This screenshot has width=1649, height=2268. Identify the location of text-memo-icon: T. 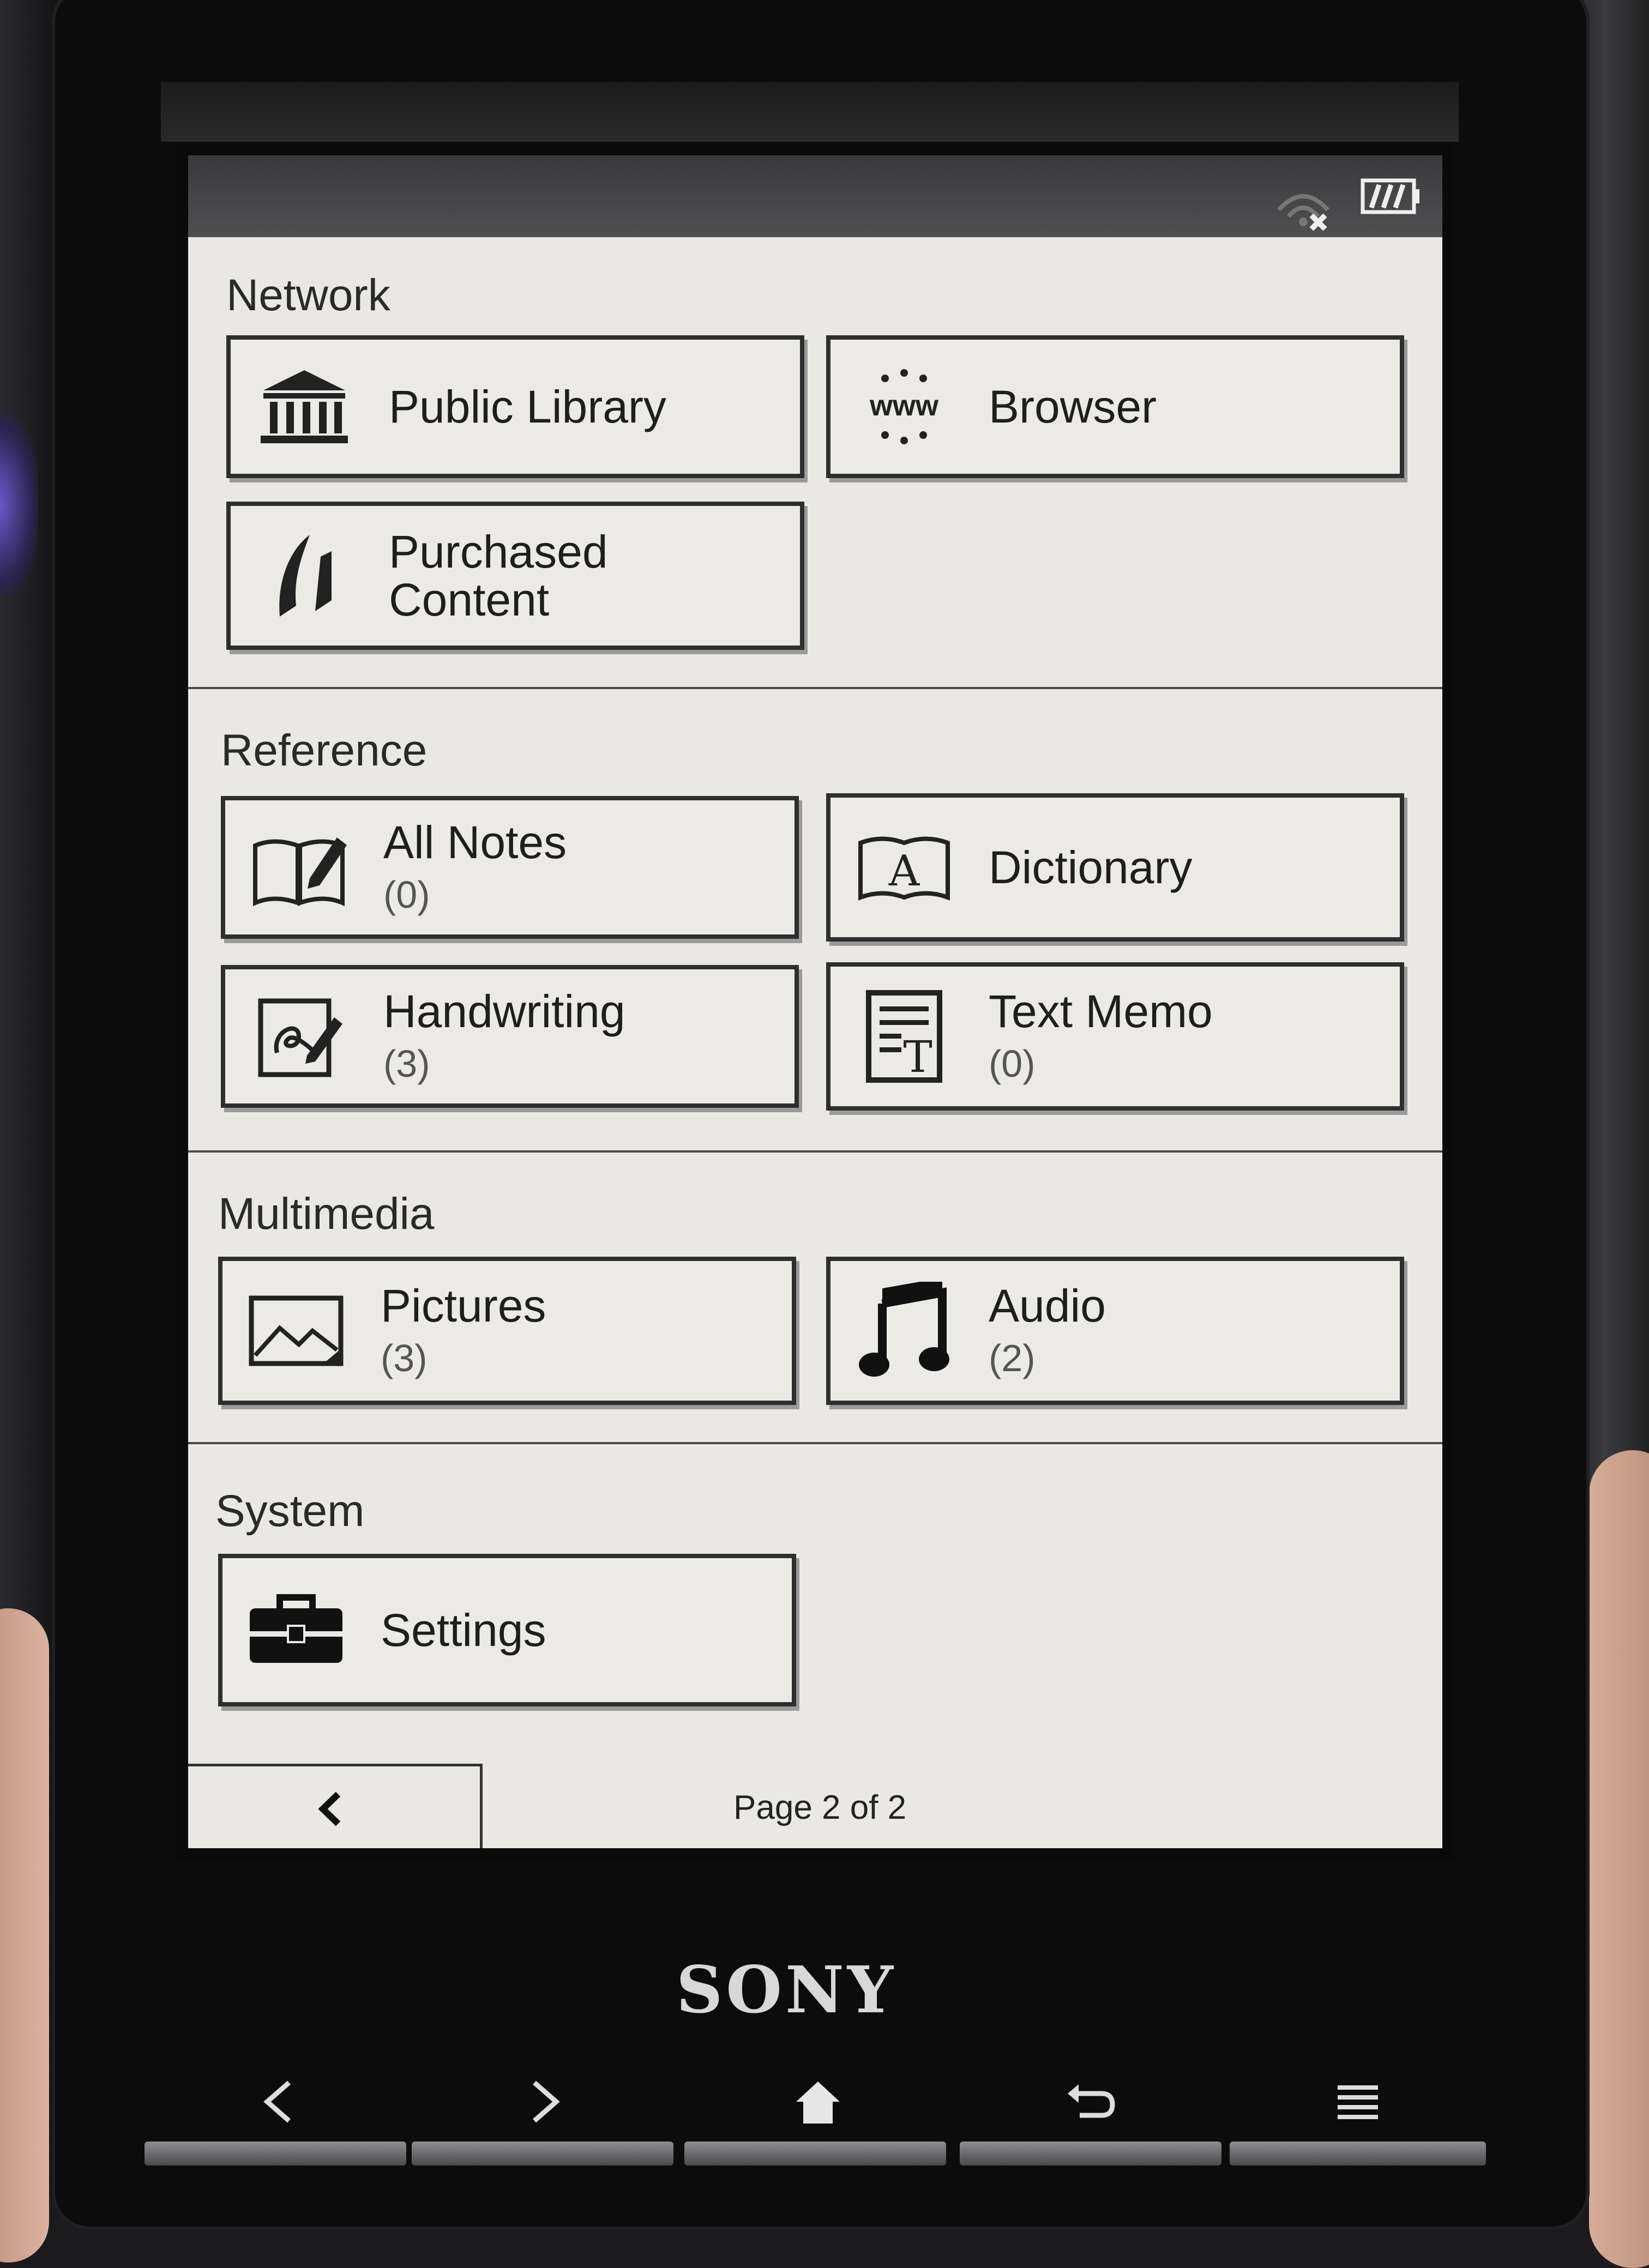
(904, 1036).